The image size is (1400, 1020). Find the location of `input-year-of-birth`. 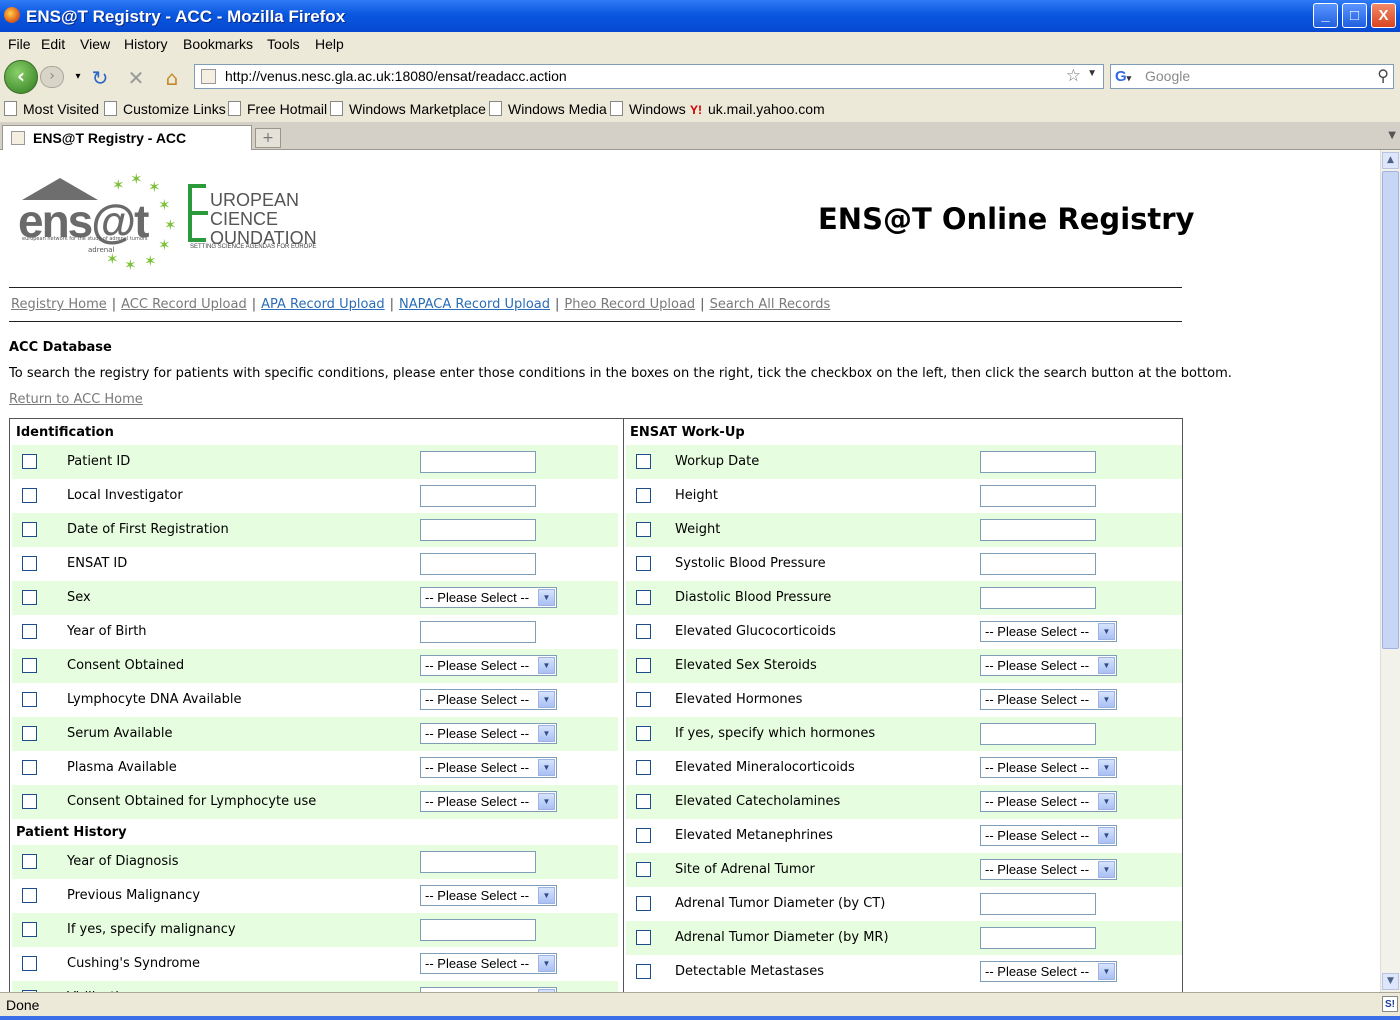

input-year-of-birth is located at coordinates (478, 632).